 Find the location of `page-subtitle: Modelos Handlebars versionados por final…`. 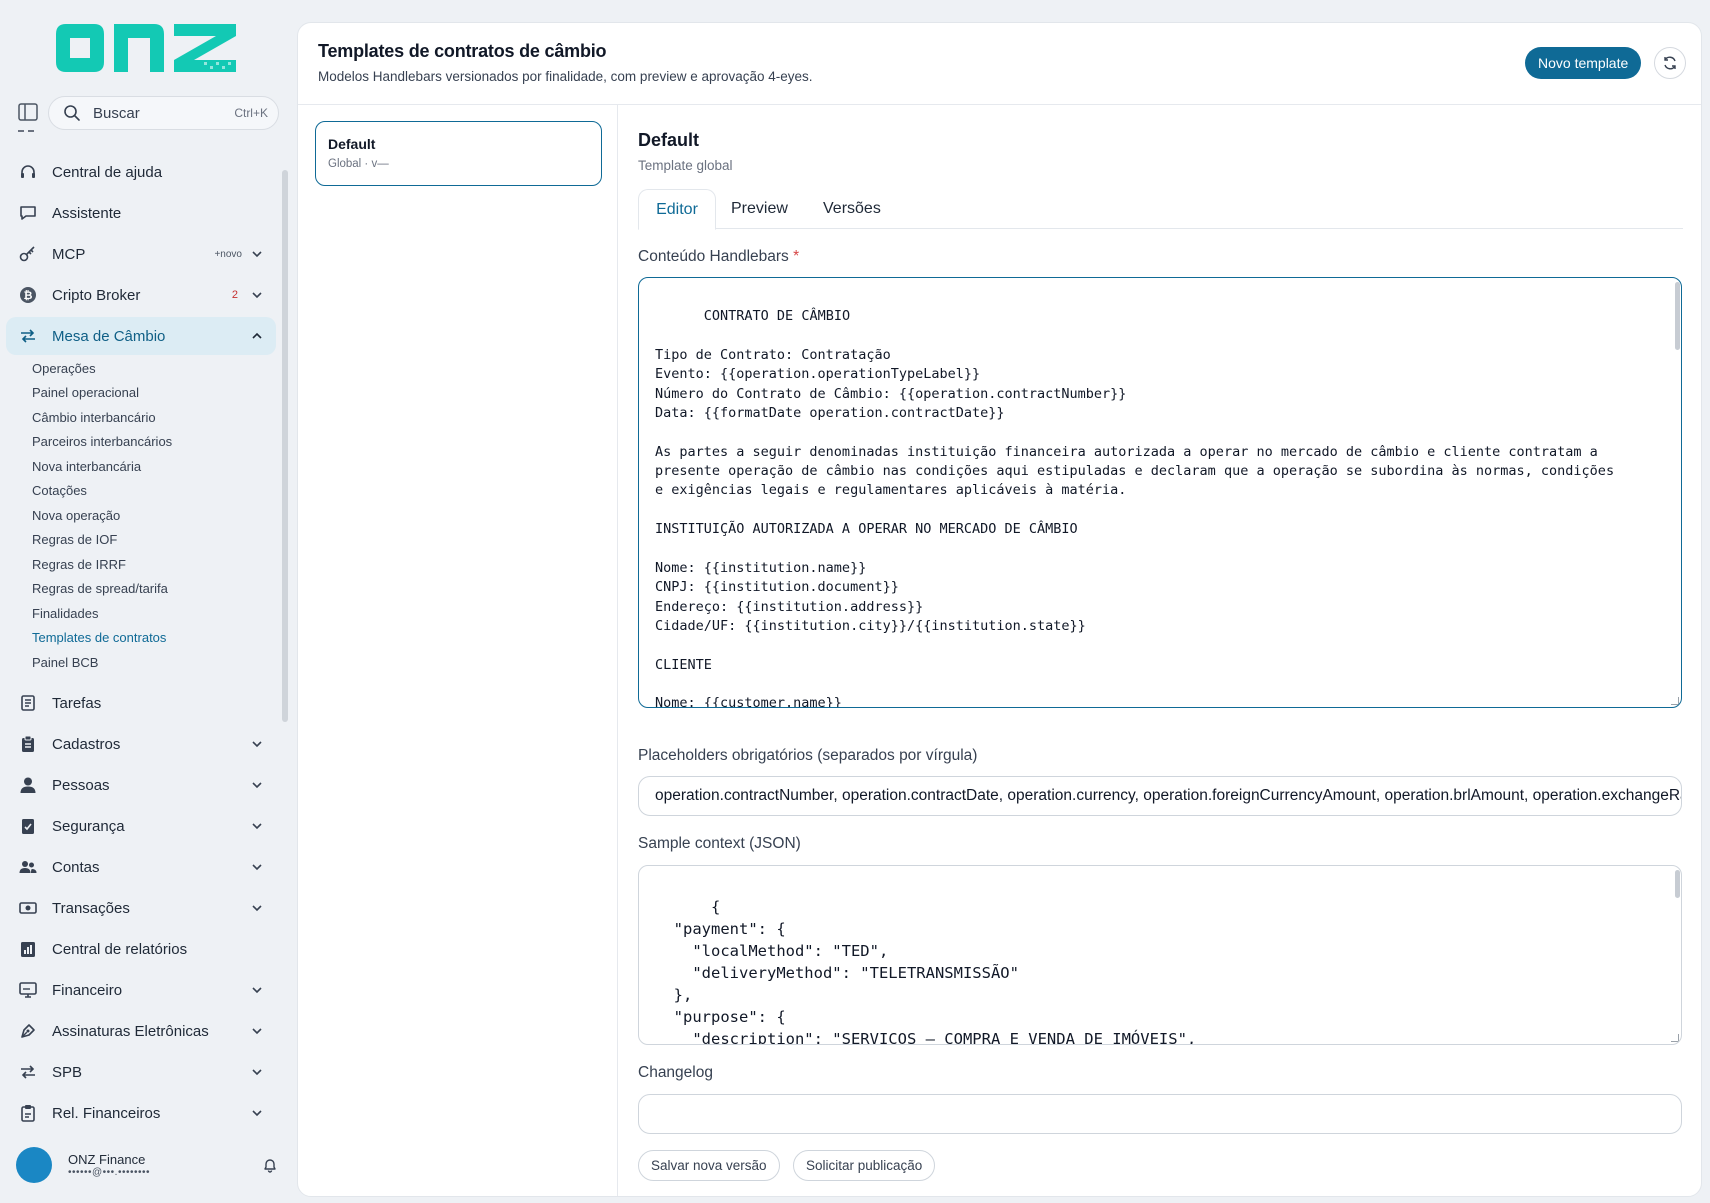

page-subtitle: Modelos Handlebars versionados por final… is located at coordinates (565, 76).